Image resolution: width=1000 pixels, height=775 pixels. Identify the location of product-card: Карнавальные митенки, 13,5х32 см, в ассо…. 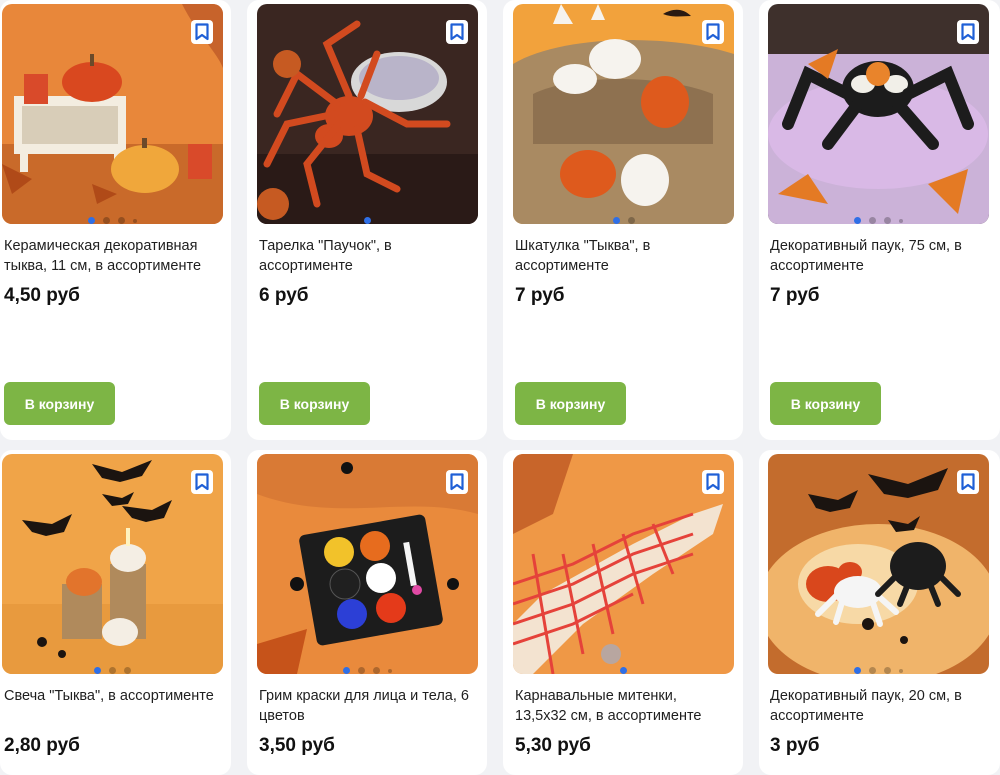
(623, 612).